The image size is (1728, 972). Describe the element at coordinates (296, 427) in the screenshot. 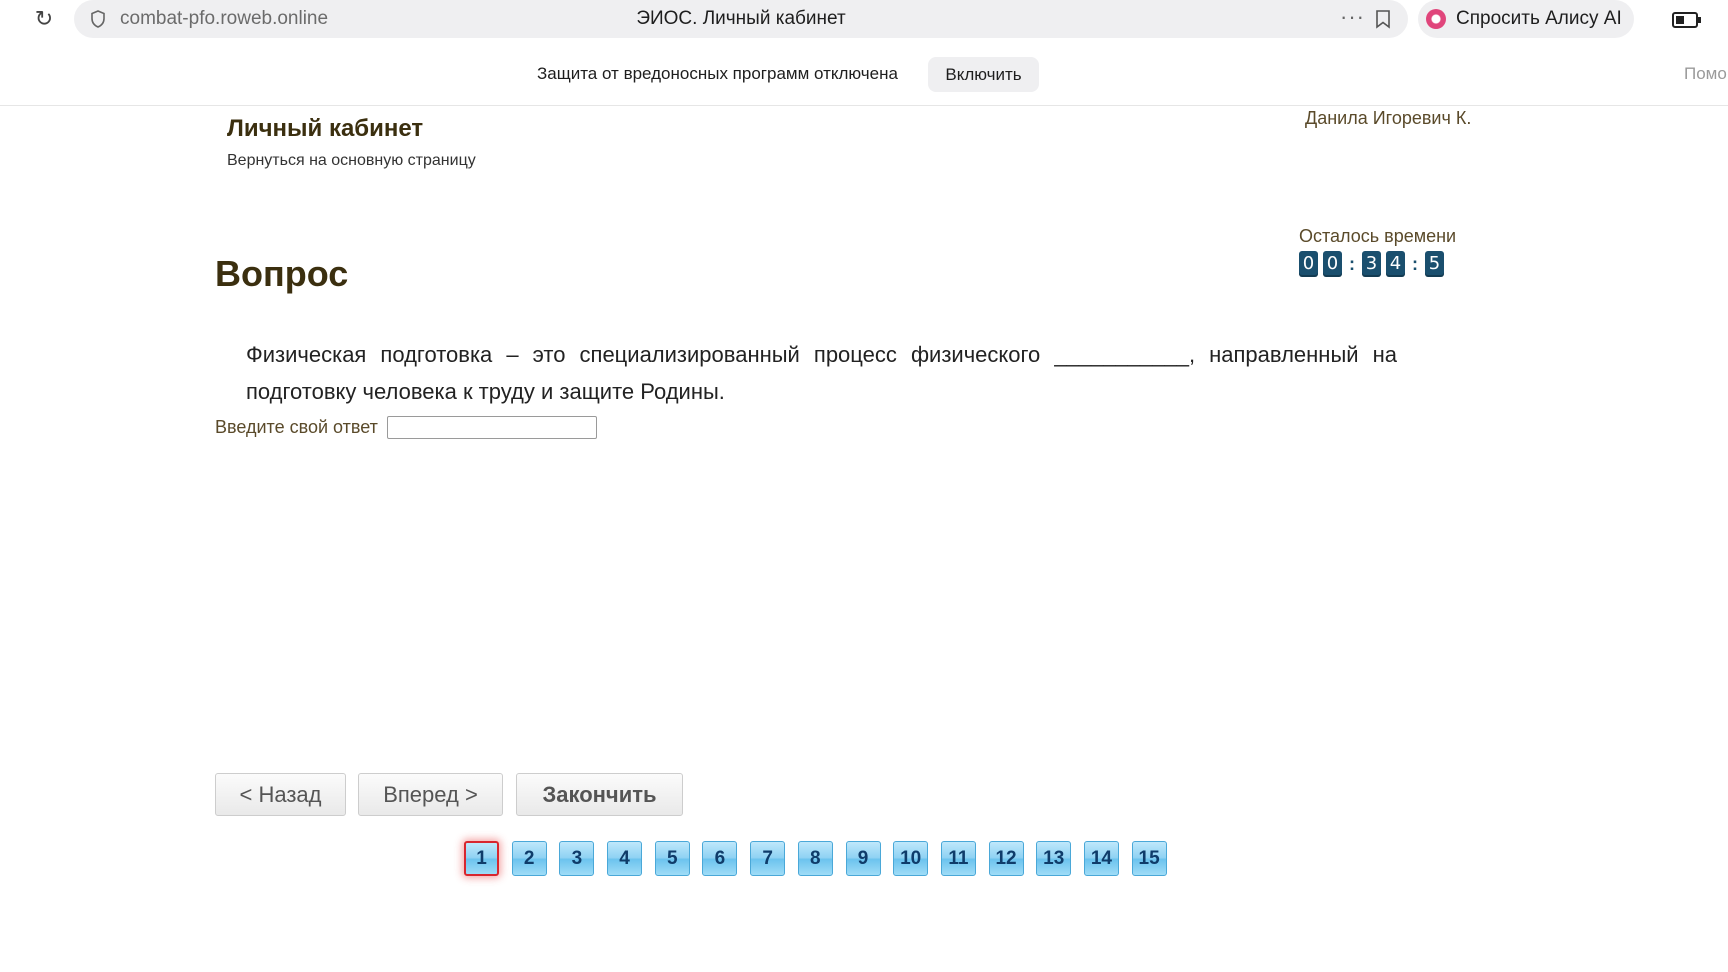

I see `answer-label: Введите свой ответ` at that location.